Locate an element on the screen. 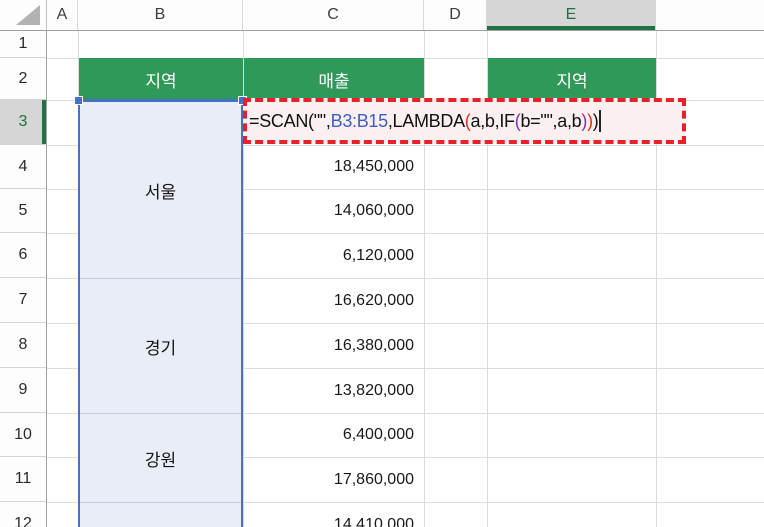 Image resolution: width=764 pixels, height=527 pixels. cell-sales: 6,400,000 is located at coordinates (333, 435).